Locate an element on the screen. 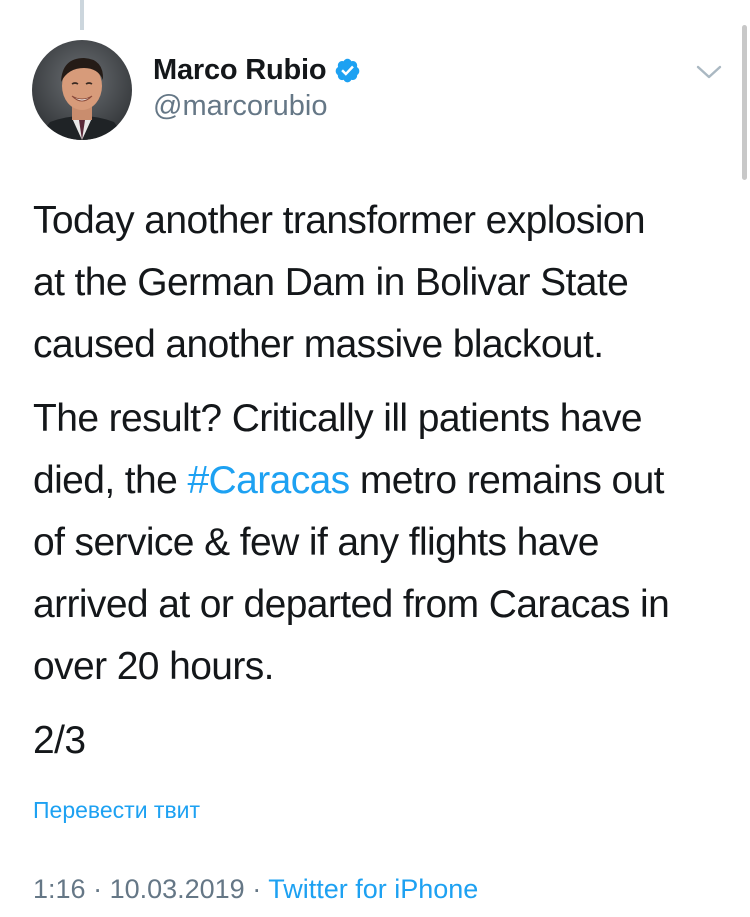  text-fragment: died, the is located at coordinates (110, 480).